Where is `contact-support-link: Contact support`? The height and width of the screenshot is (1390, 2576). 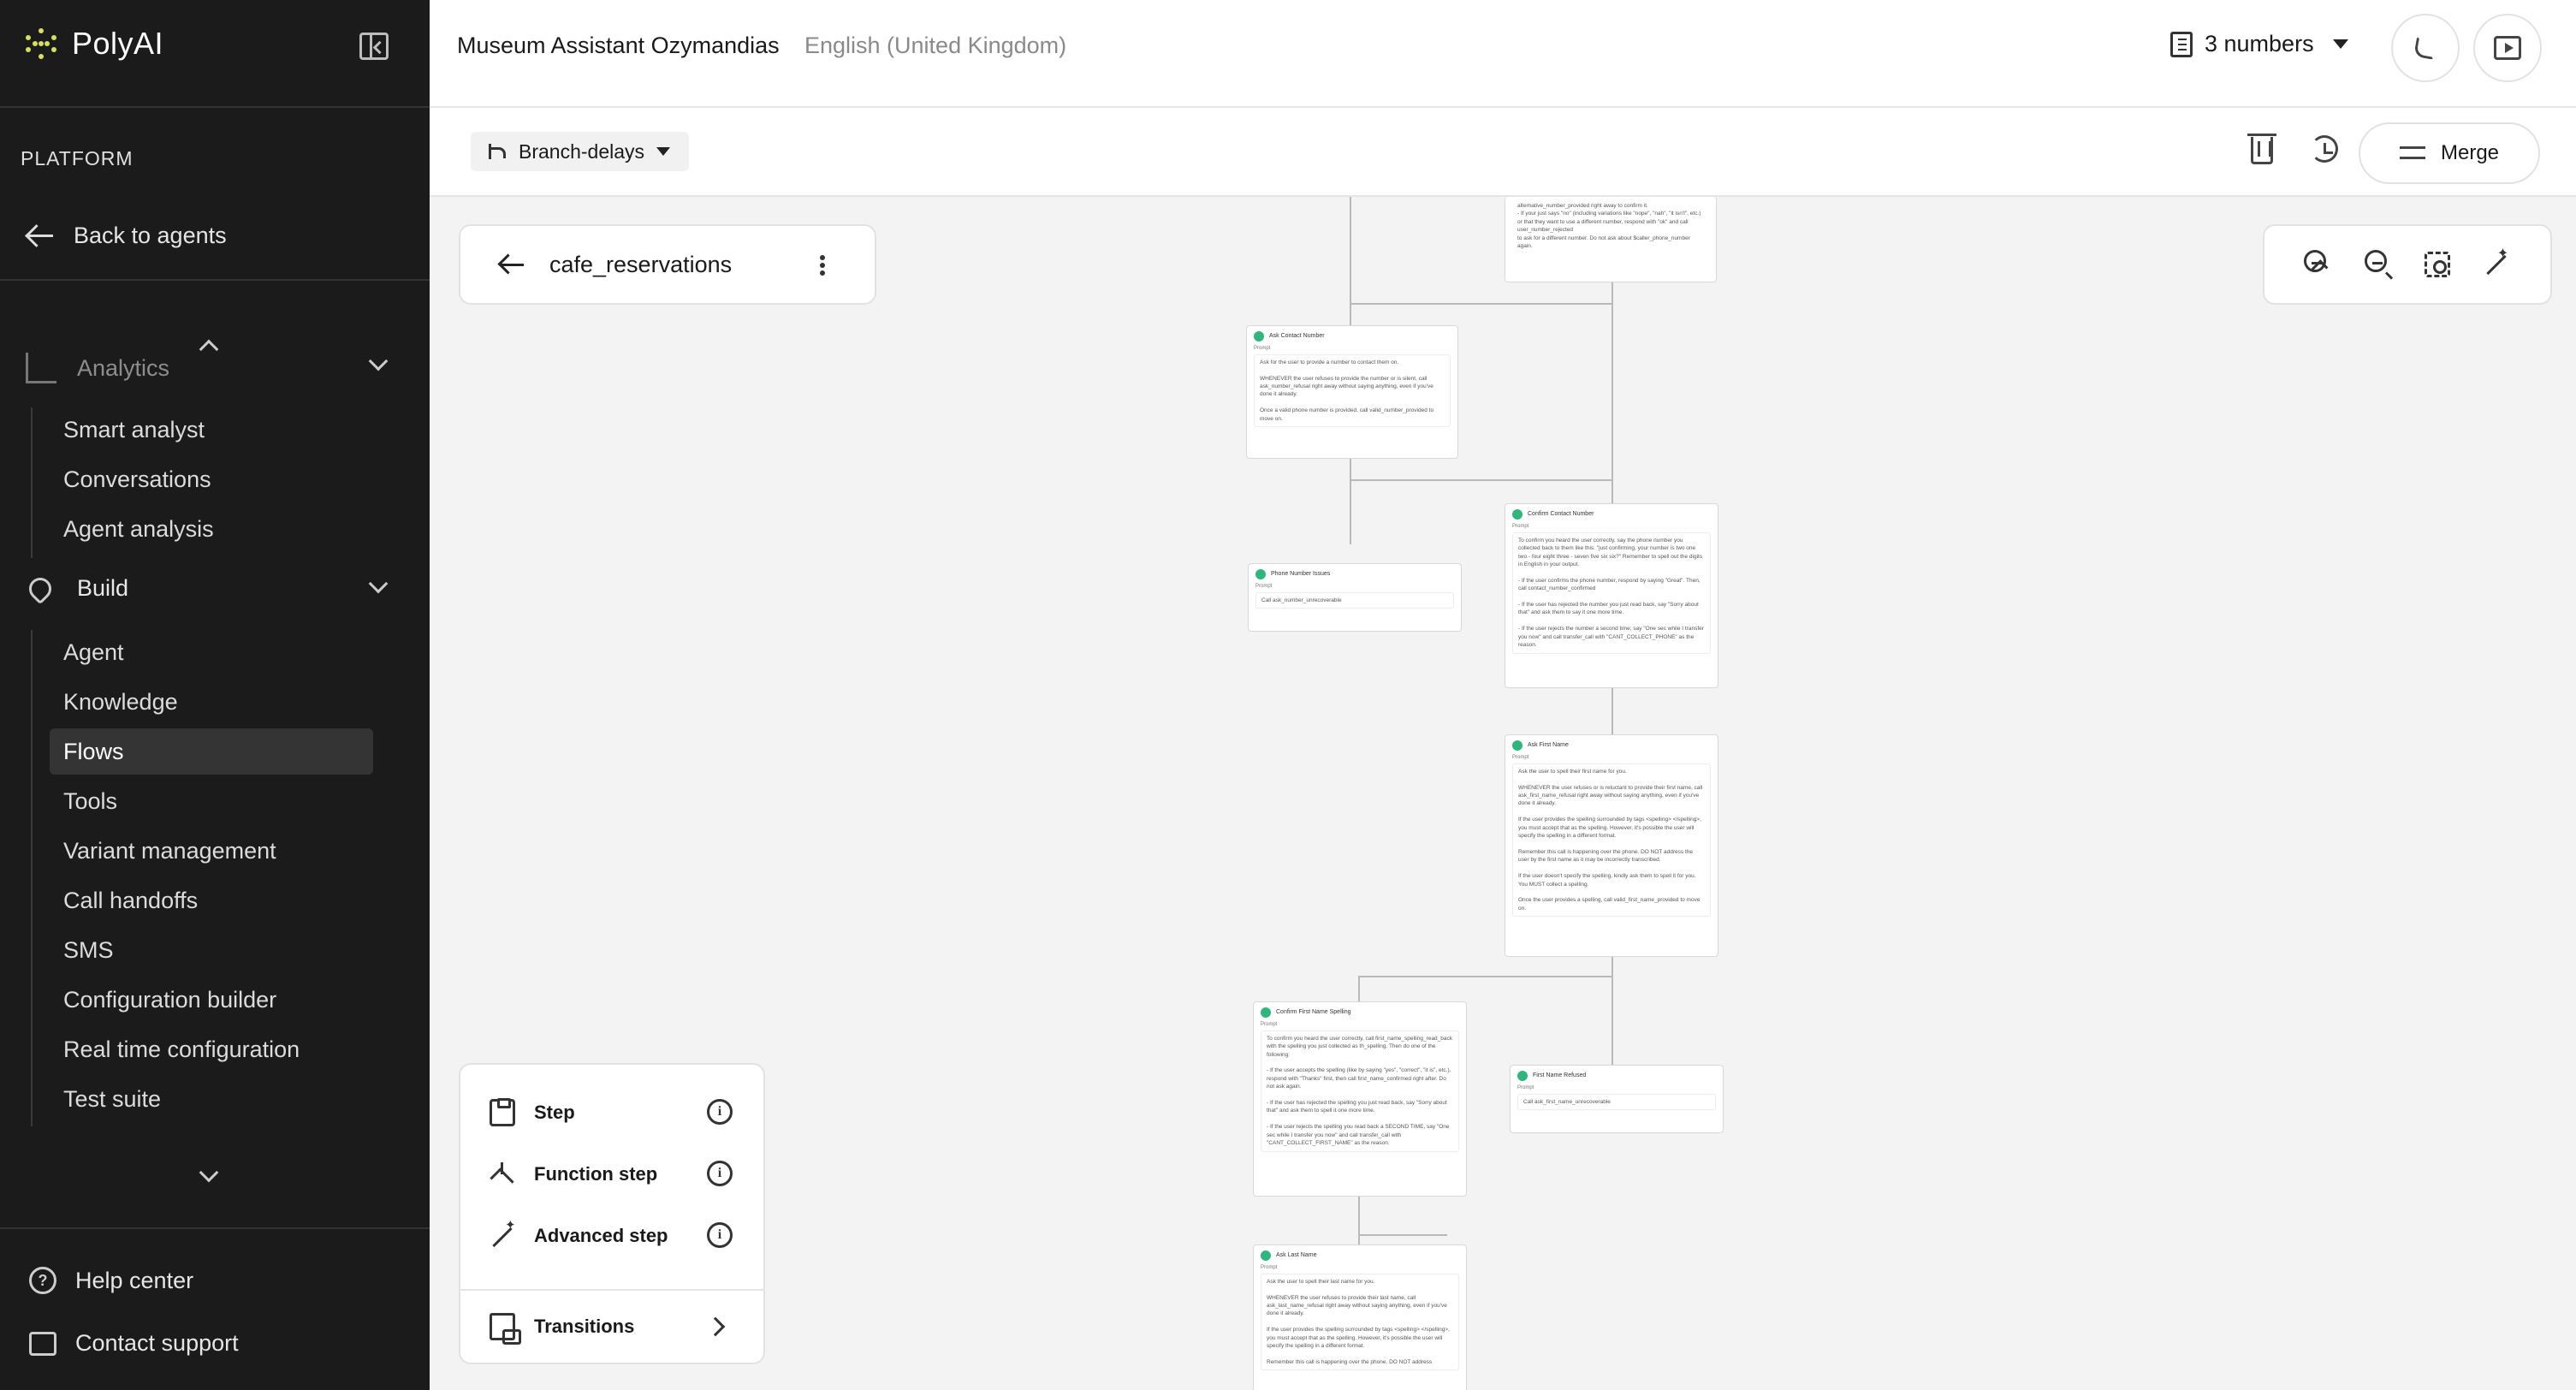
contact-support-link: Contact support is located at coordinates (134, 1343).